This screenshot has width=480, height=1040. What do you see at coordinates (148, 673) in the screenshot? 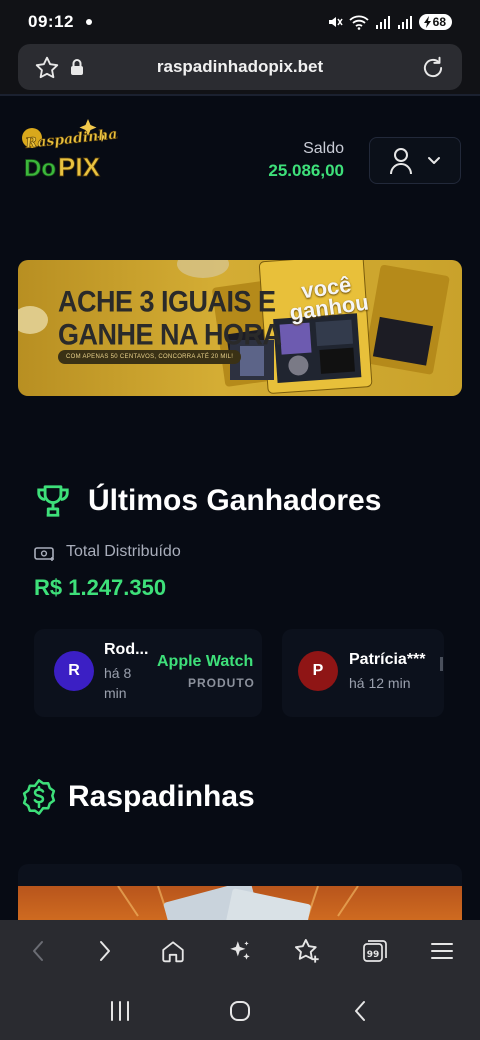
I see `winner-card: R Rod... há 8 min Apple Watch PRODUTO` at bounding box center [148, 673].